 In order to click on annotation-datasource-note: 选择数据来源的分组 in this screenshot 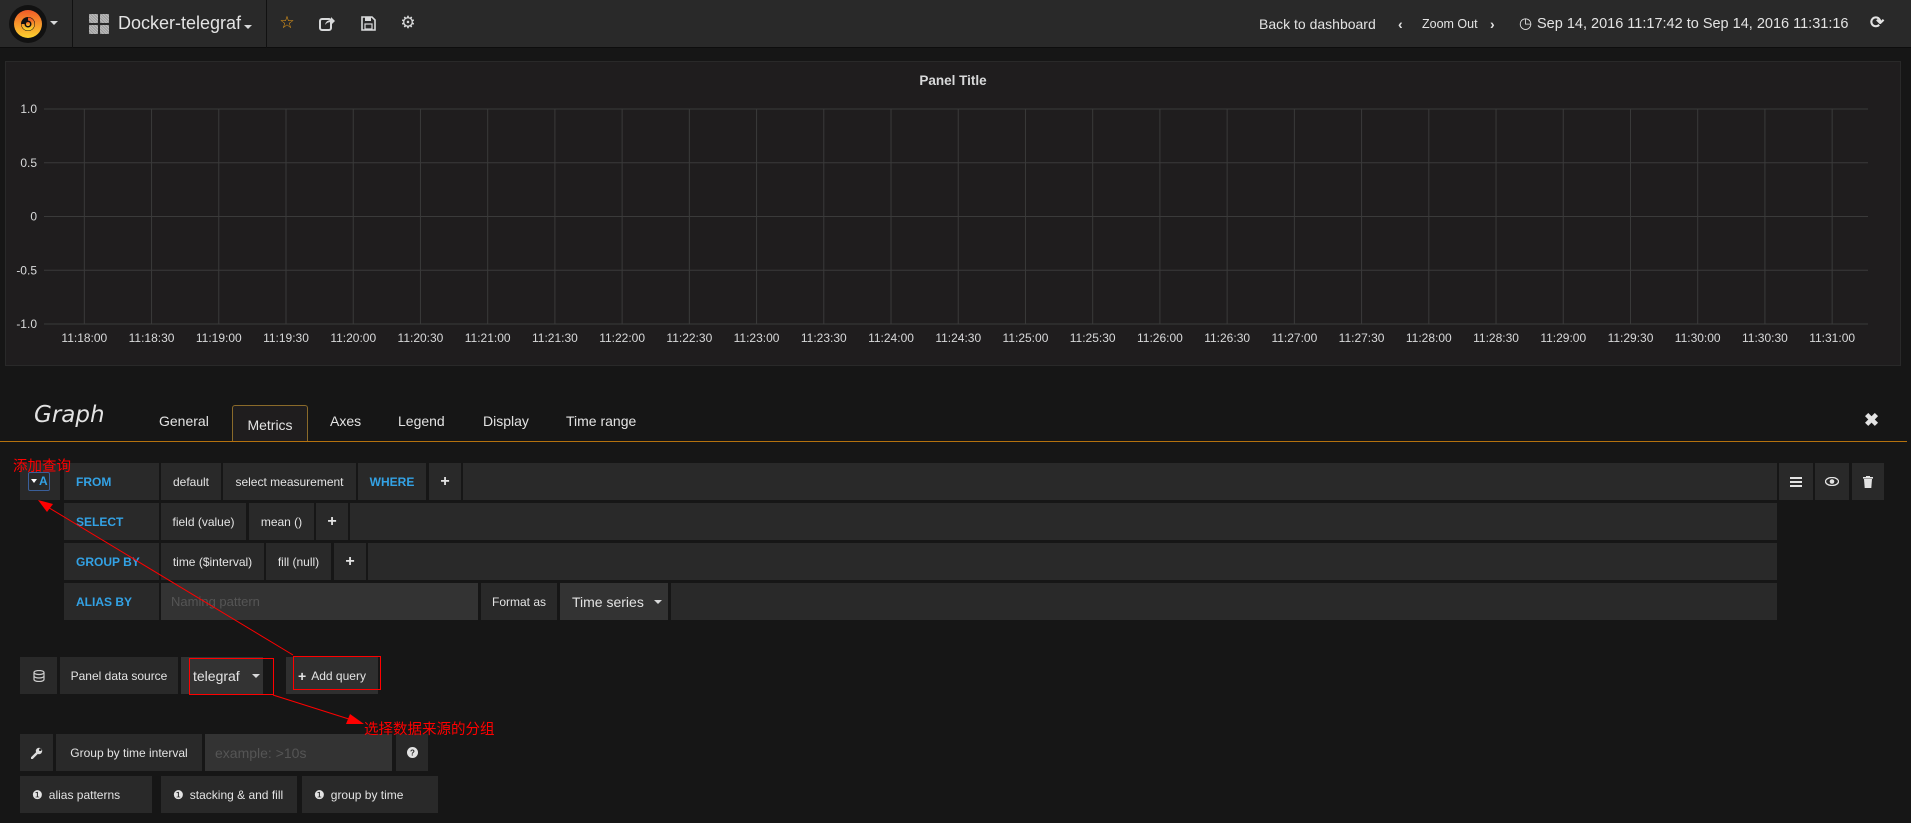, I will do `click(429, 730)`.